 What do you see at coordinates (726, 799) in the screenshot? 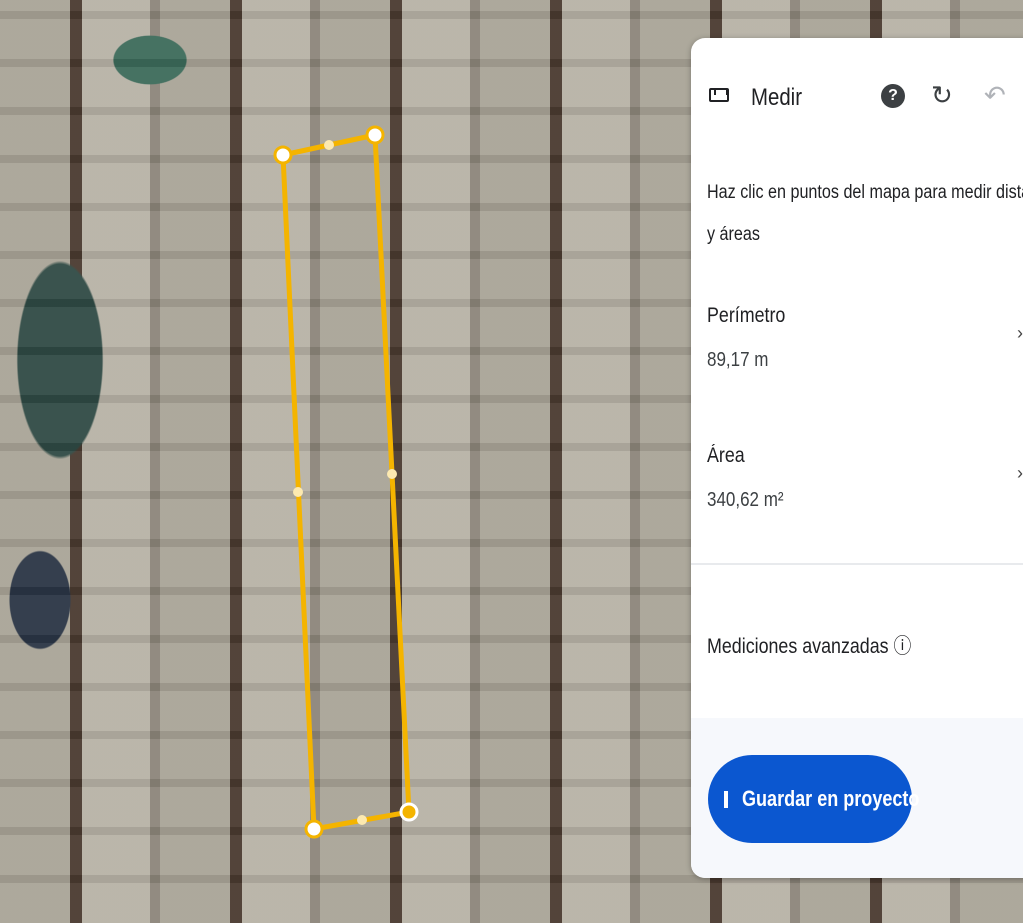
I see `bookmark-icon` at bounding box center [726, 799].